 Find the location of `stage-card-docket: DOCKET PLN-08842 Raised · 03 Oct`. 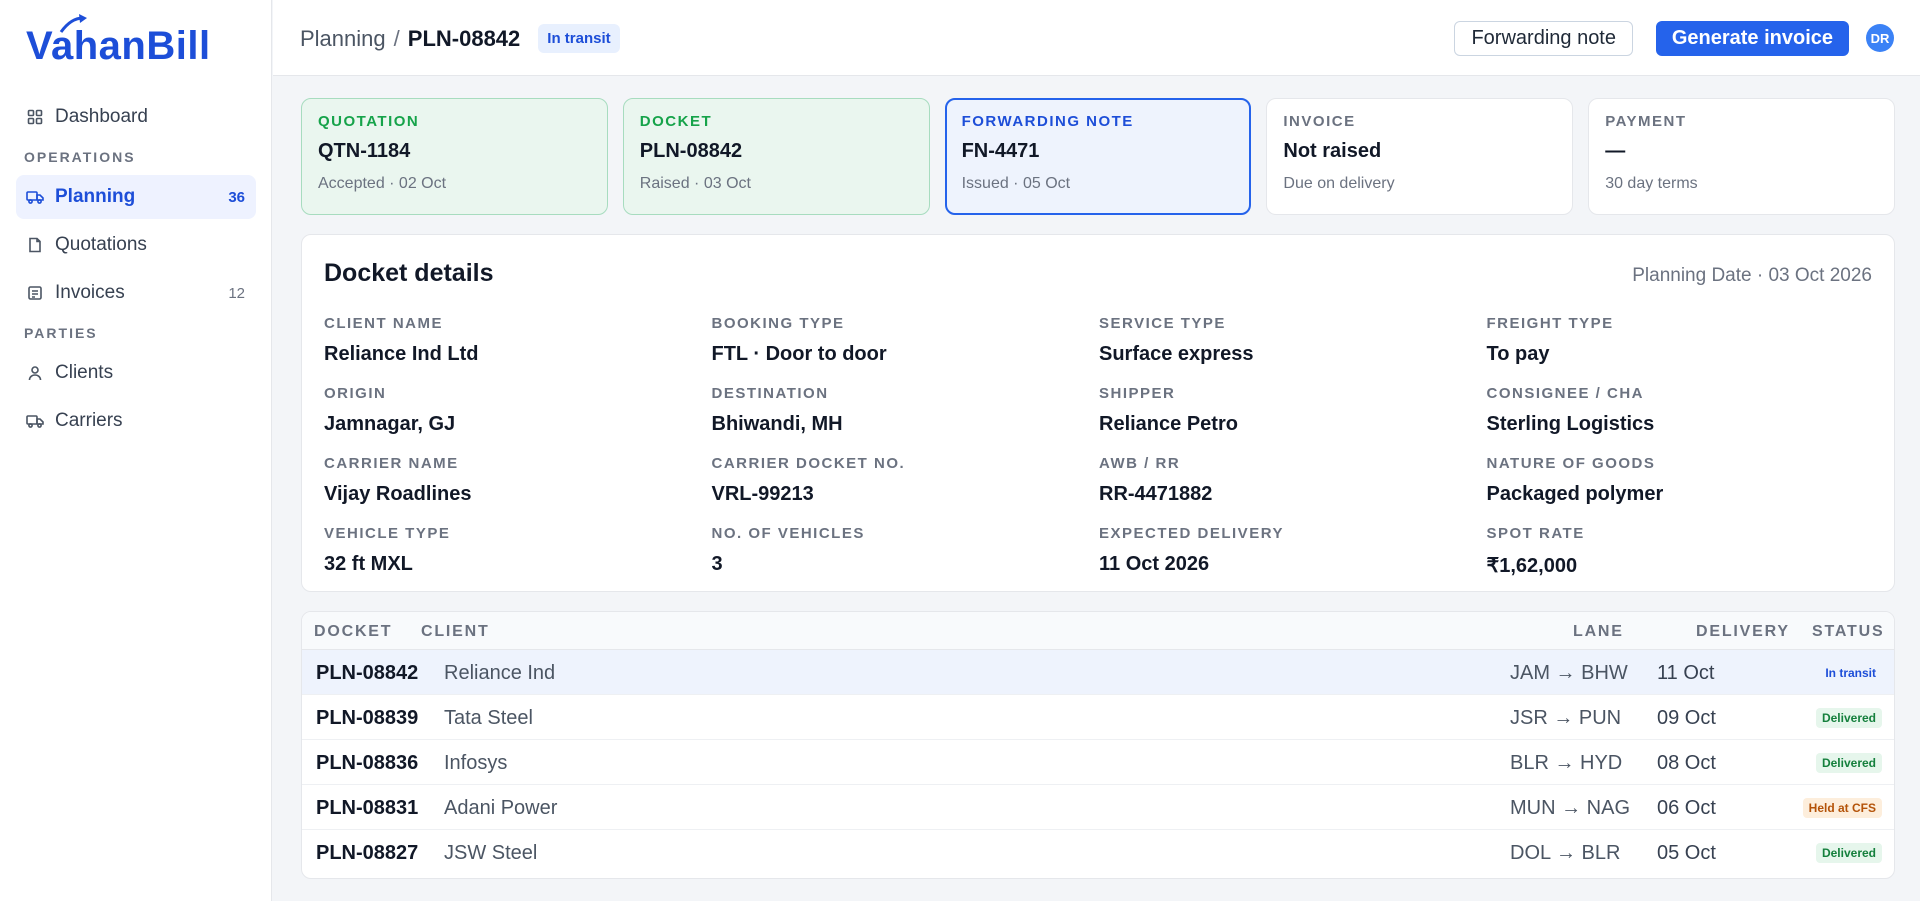

stage-card-docket: DOCKET PLN-08842 Raised · 03 Oct is located at coordinates (776, 156).